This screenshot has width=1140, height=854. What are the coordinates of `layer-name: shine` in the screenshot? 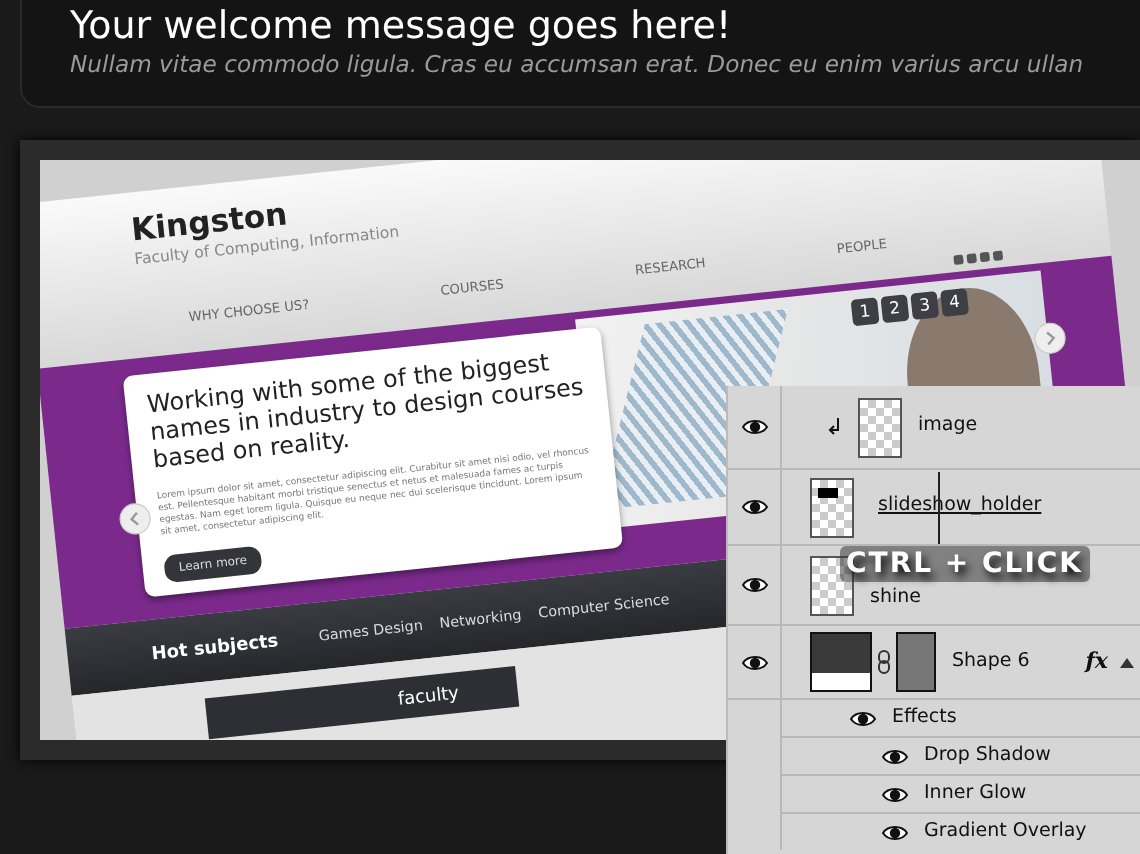 It's located at (895, 598).